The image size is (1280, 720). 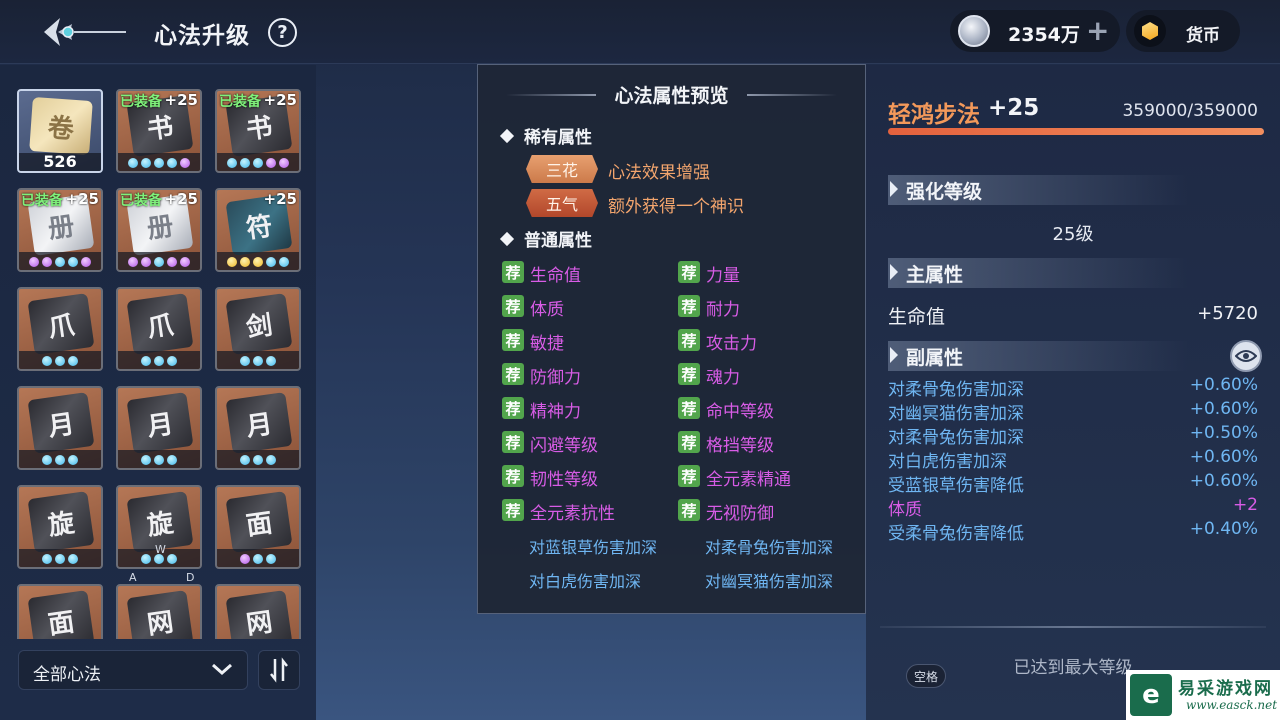 What do you see at coordinates (926, 676) in the screenshot?
I see `space-key-hint: 空格` at bounding box center [926, 676].